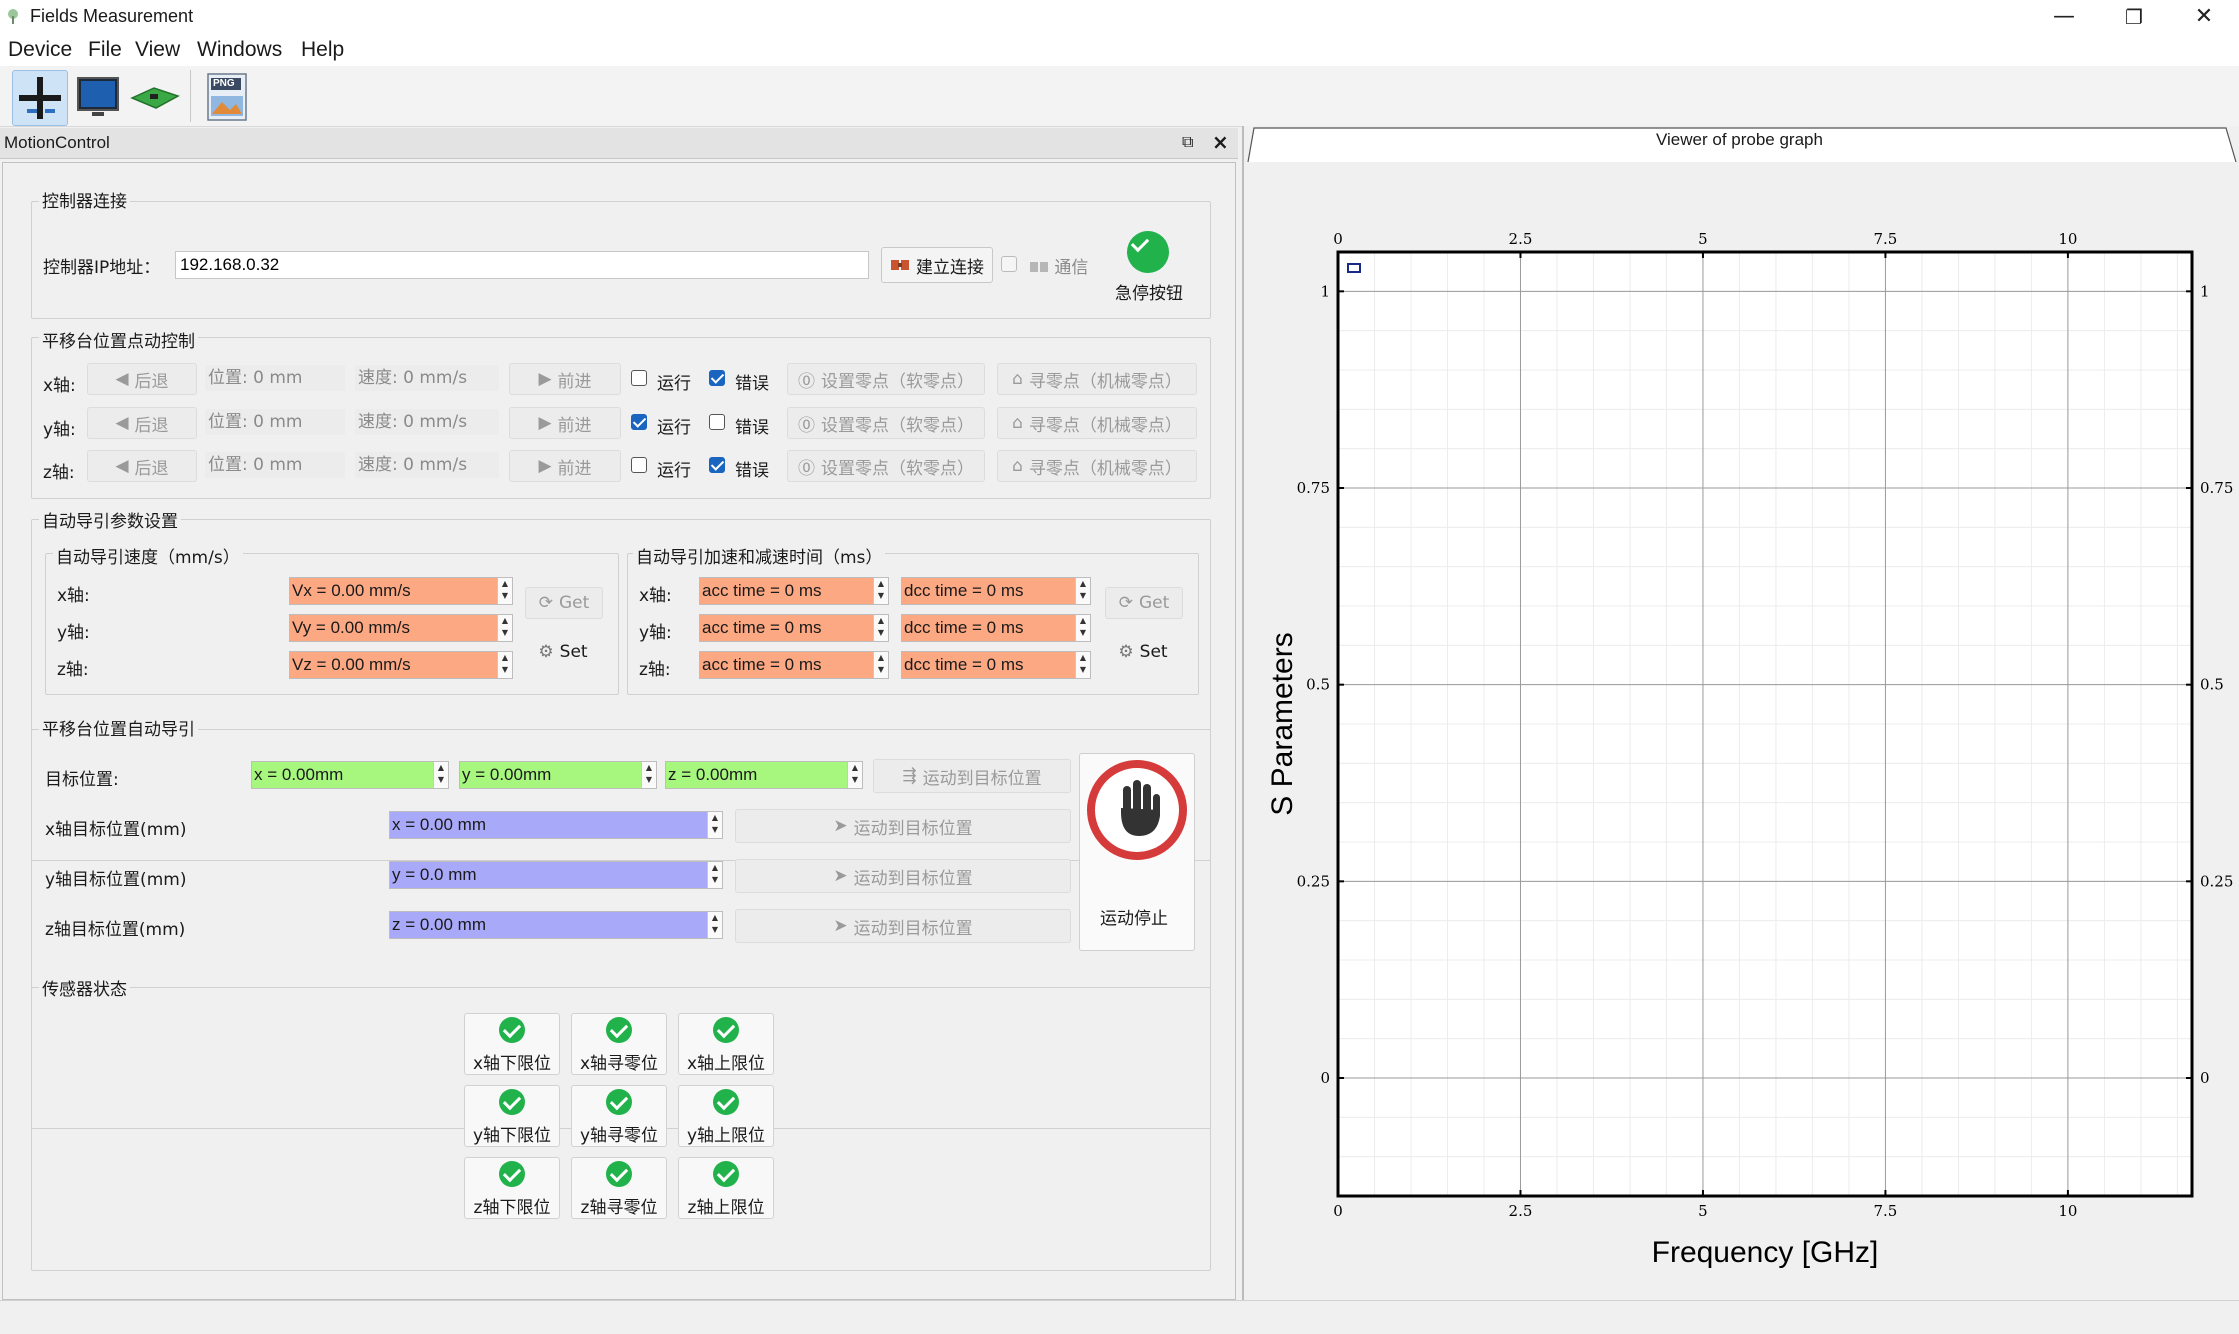 The height and width of the screenshot is (1334, 2239). Describe the element at coordinates (84, 199) in the screenshot. I see `controller-group-title: 控制器连接` at that location.